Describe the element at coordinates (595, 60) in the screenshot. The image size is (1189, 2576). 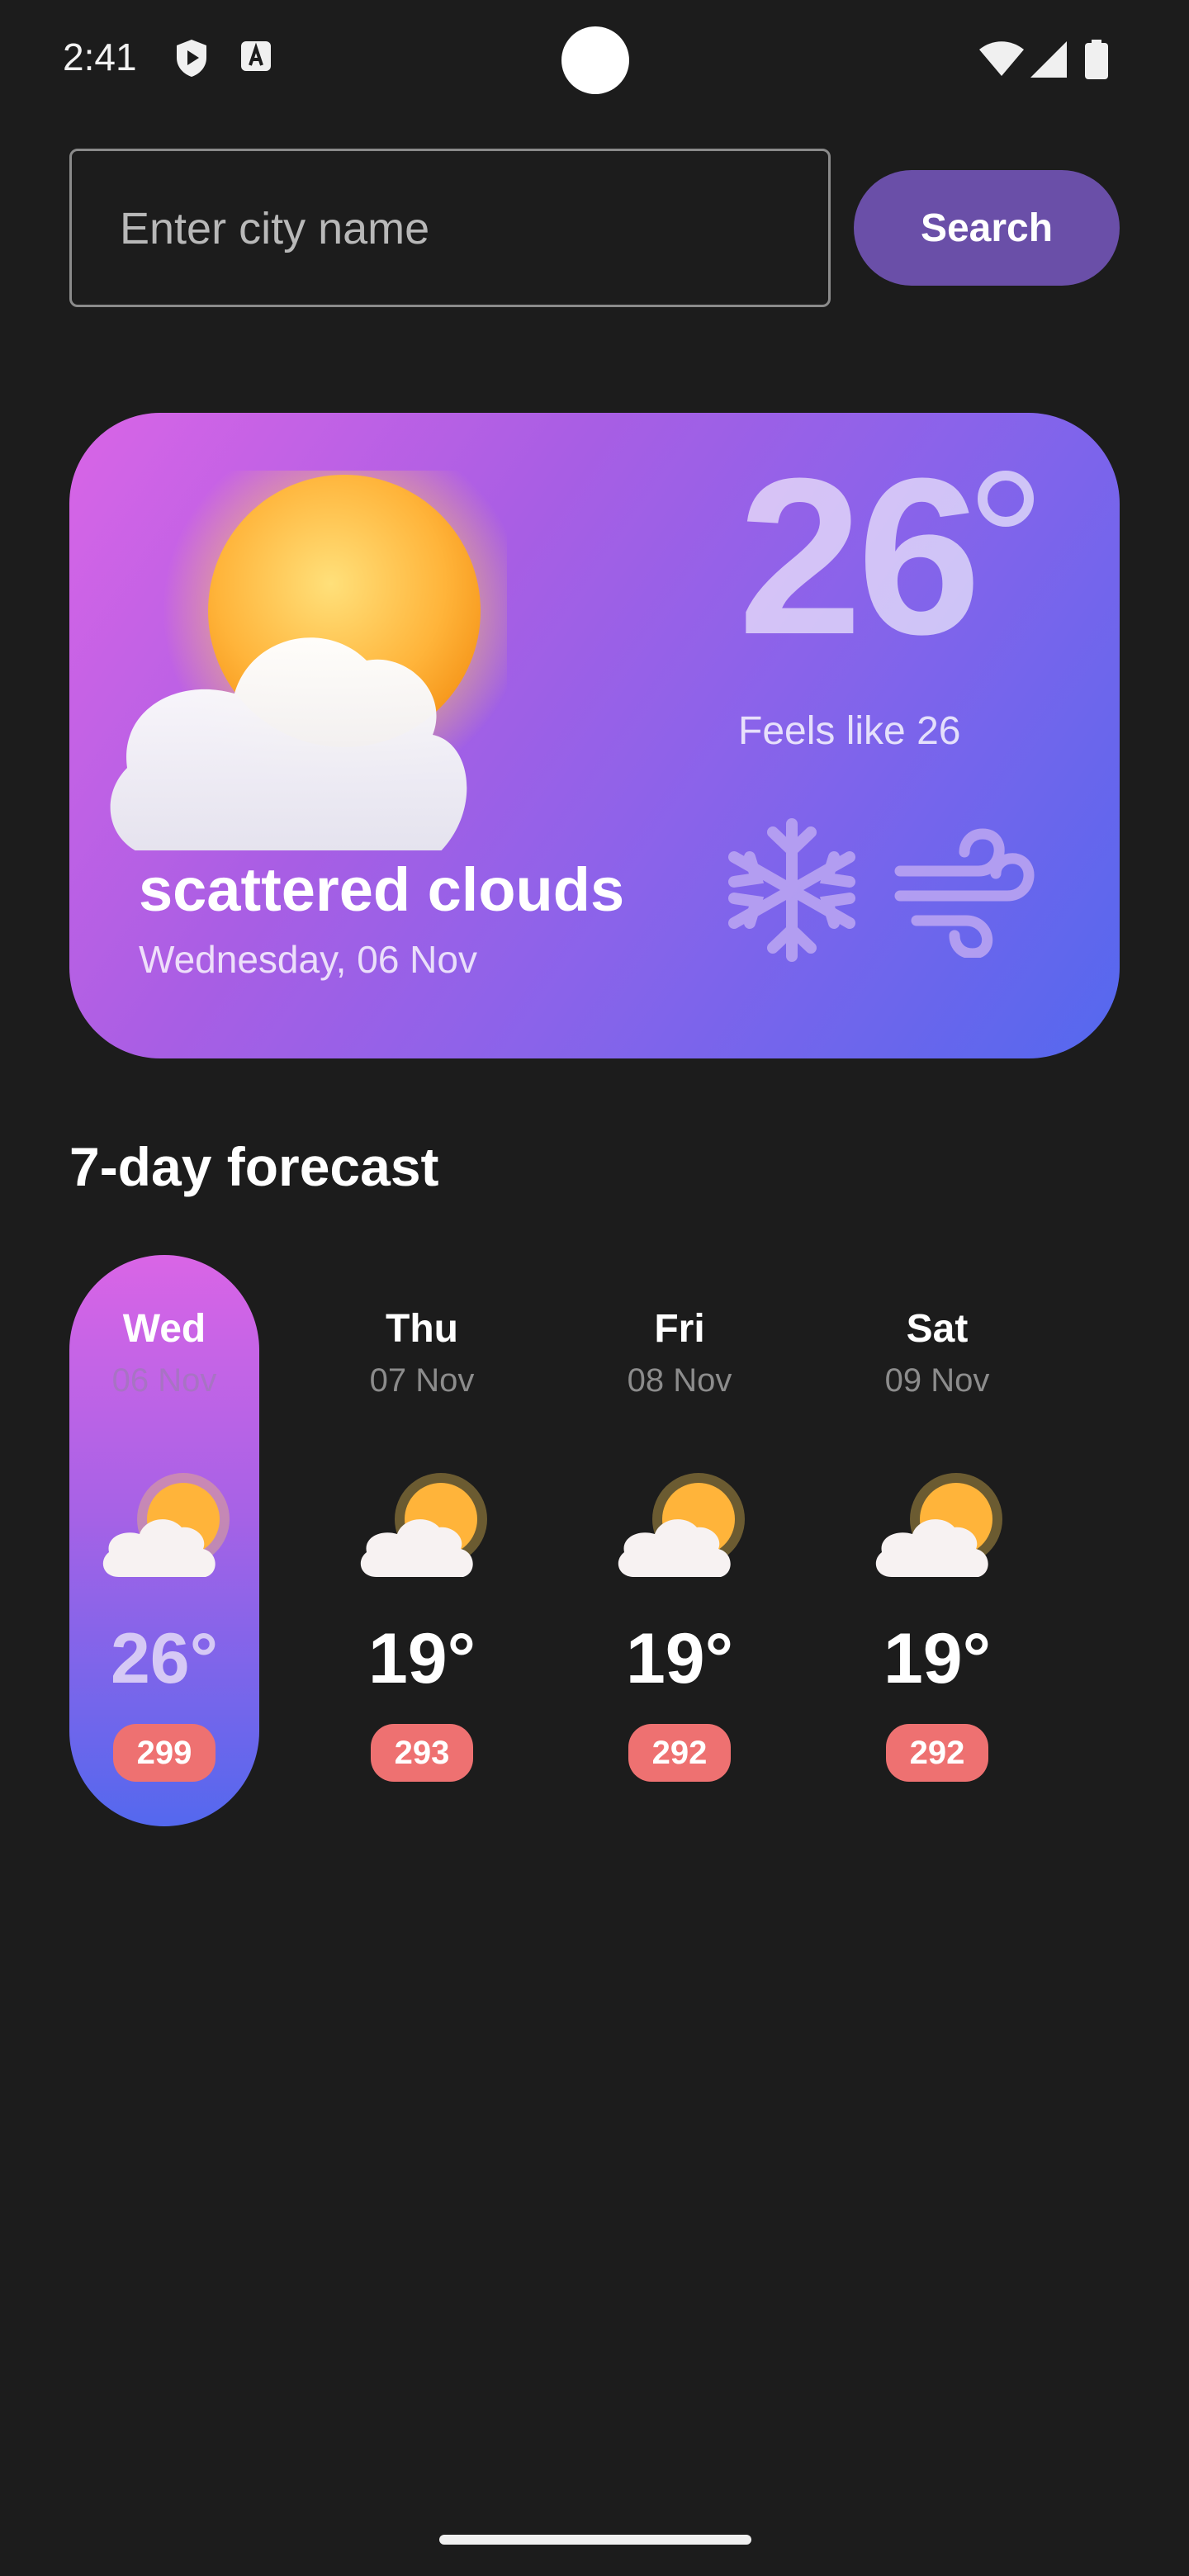
I see `front-camera` at that location.